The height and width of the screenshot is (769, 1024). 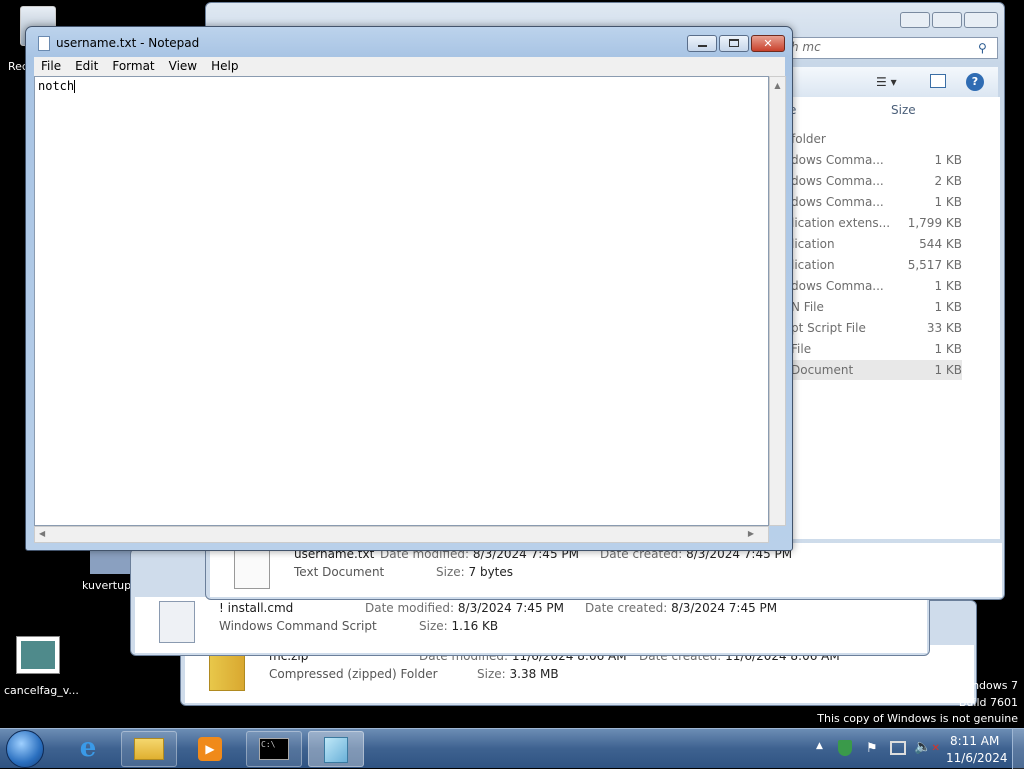 What do you see at coordinates (977, 758) in the screenshot?
I see `clock-date: 11/6/2024` at bounding box center [977, 758].